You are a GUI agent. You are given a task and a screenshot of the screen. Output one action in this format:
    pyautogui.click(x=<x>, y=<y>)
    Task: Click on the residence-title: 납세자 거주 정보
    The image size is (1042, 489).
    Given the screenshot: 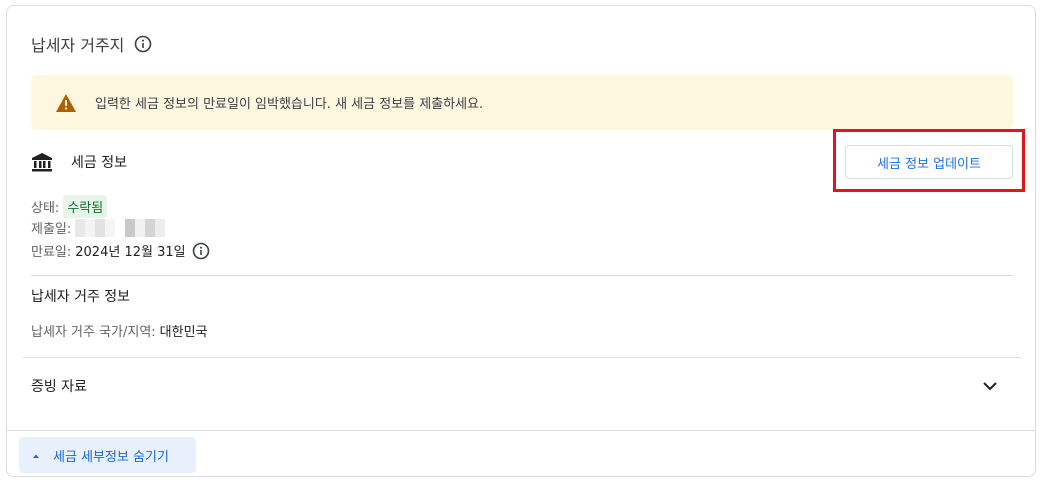 What is the action you would take?
    pyautogui.click(x=81, y=297)
    